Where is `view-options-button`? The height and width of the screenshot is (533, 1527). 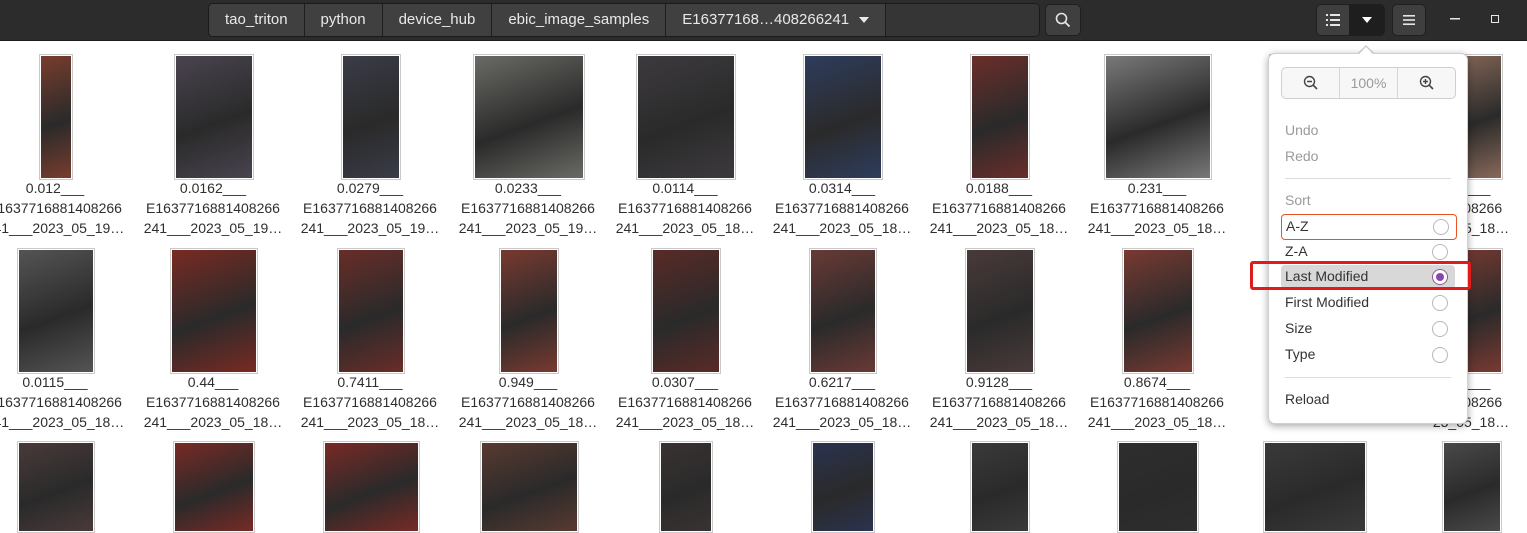 view-options-button is located at coordinates (1367, 20).